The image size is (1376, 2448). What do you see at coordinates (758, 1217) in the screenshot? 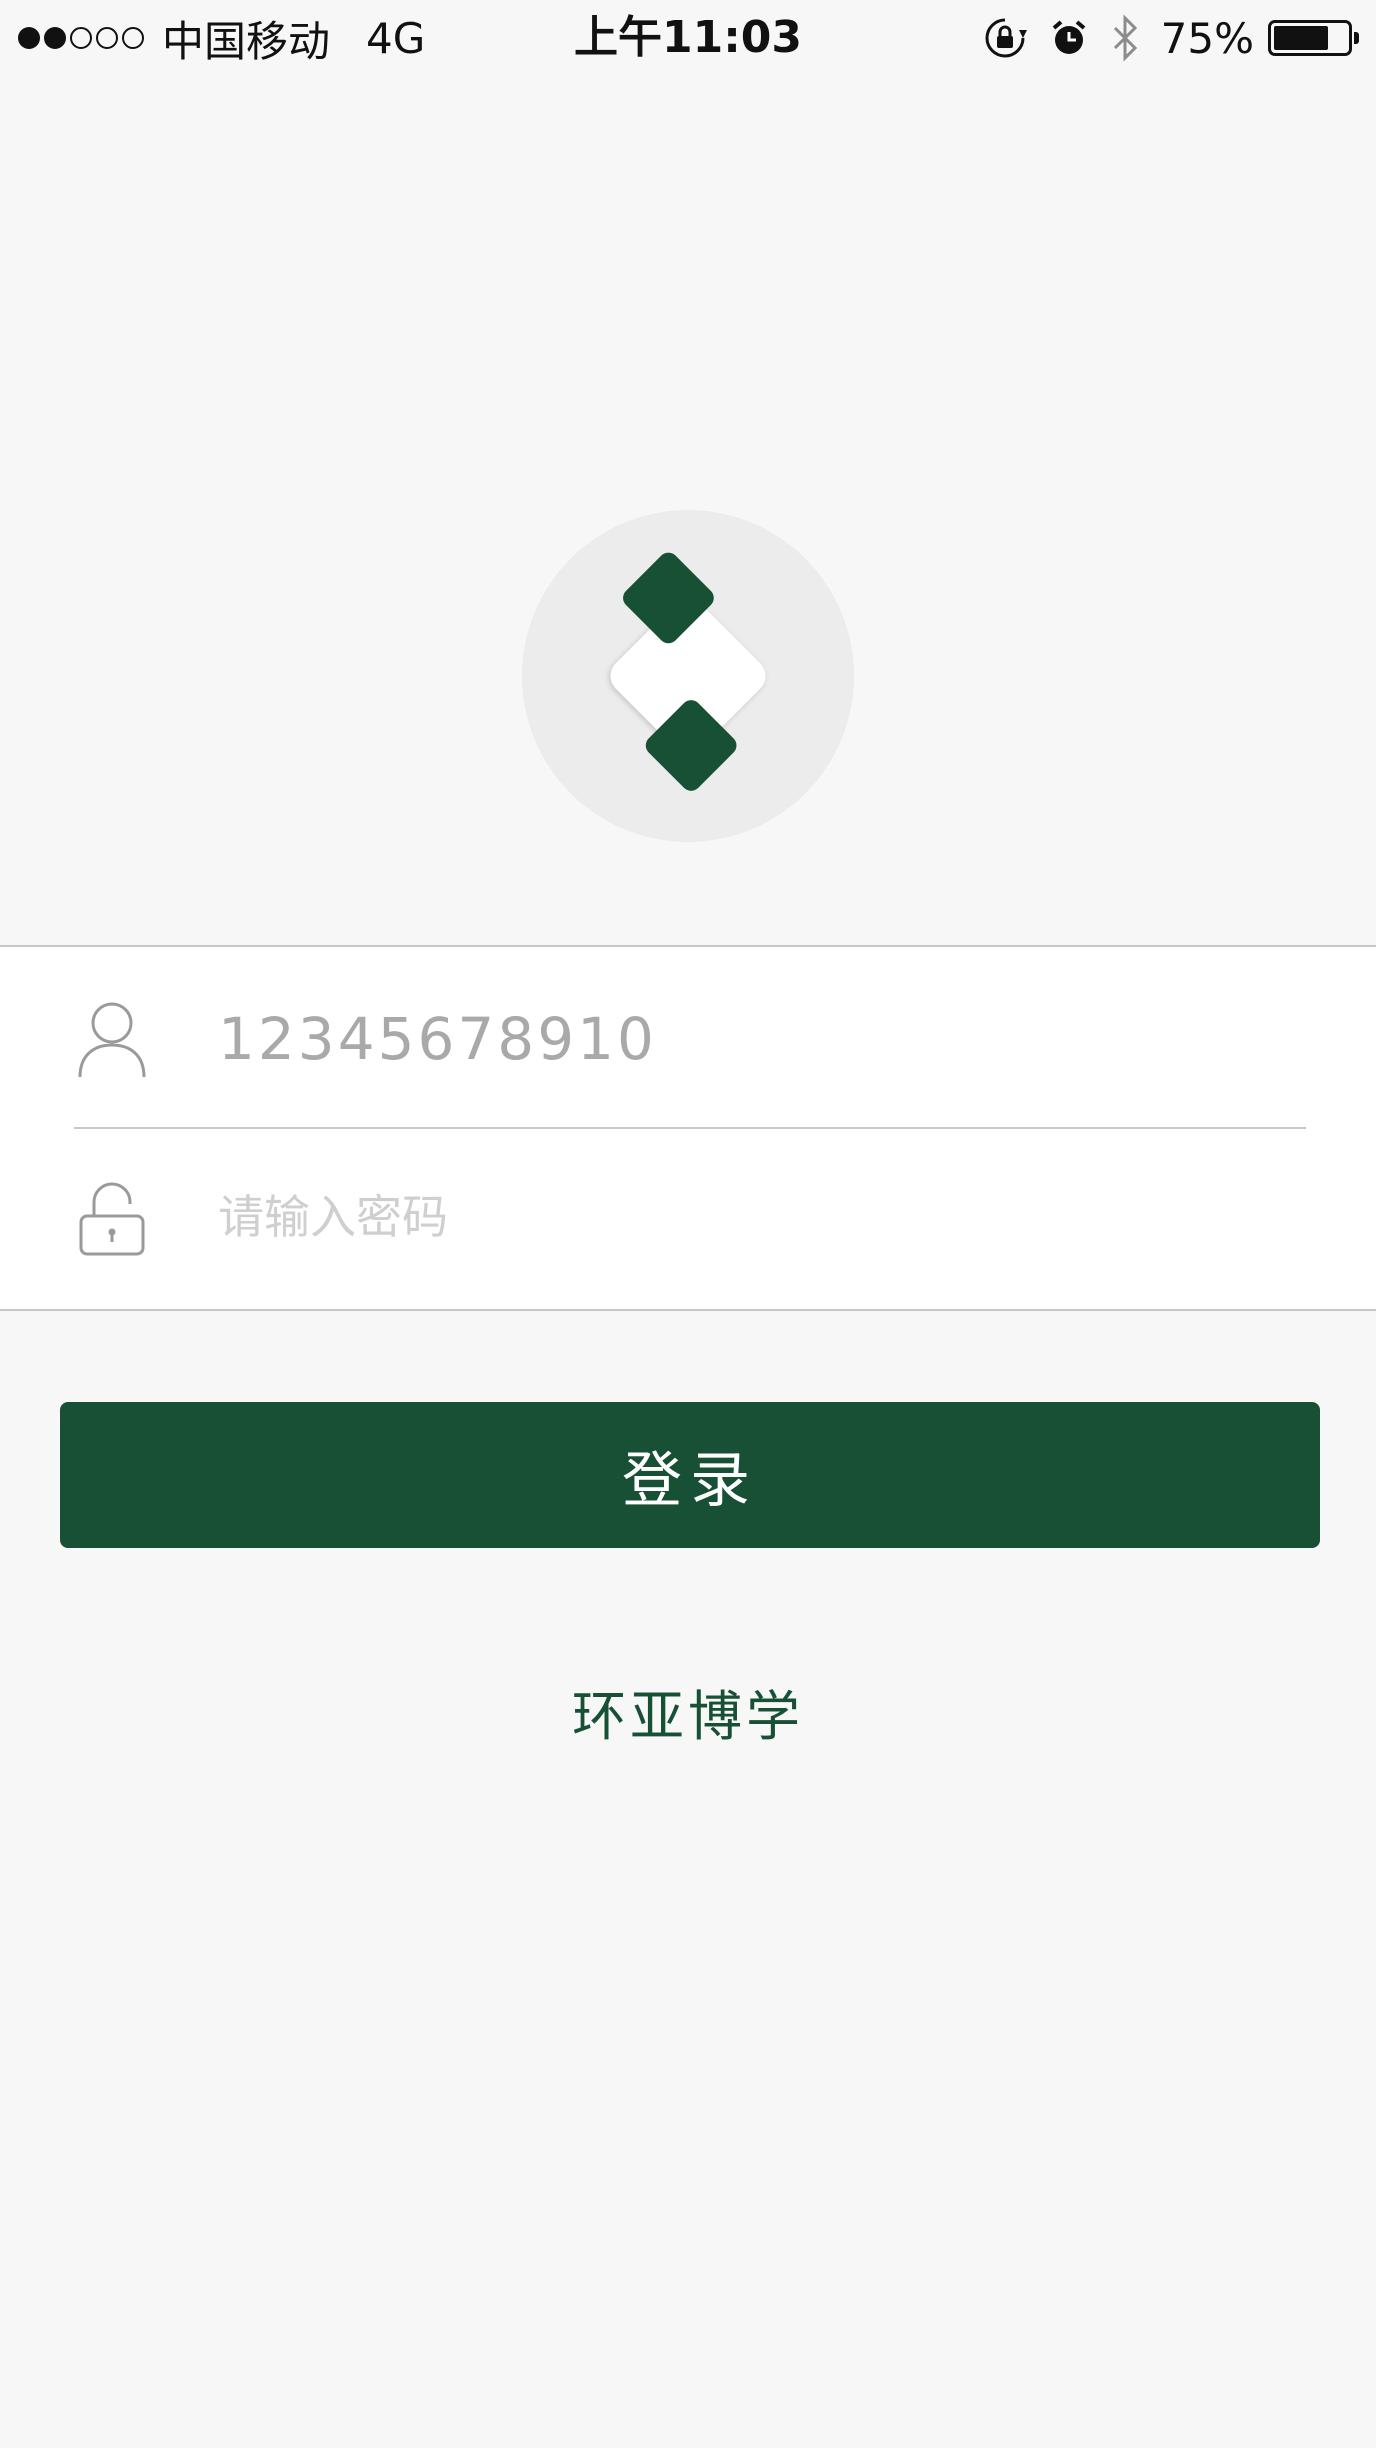
I see `password-input` at bounding box center [758, 1217].